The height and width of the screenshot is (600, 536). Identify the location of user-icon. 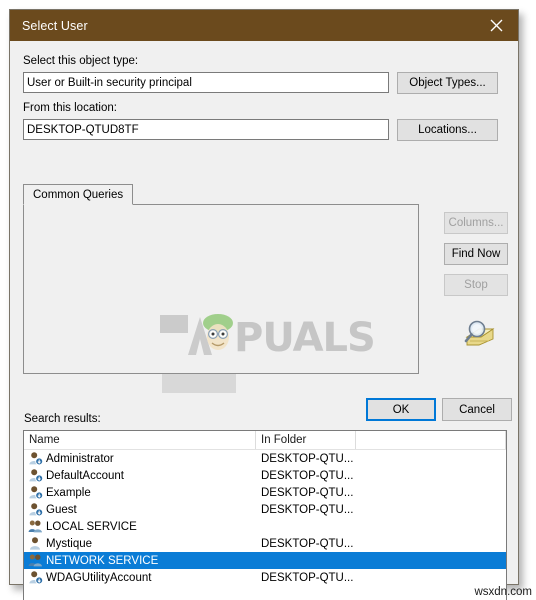
(35, 543).